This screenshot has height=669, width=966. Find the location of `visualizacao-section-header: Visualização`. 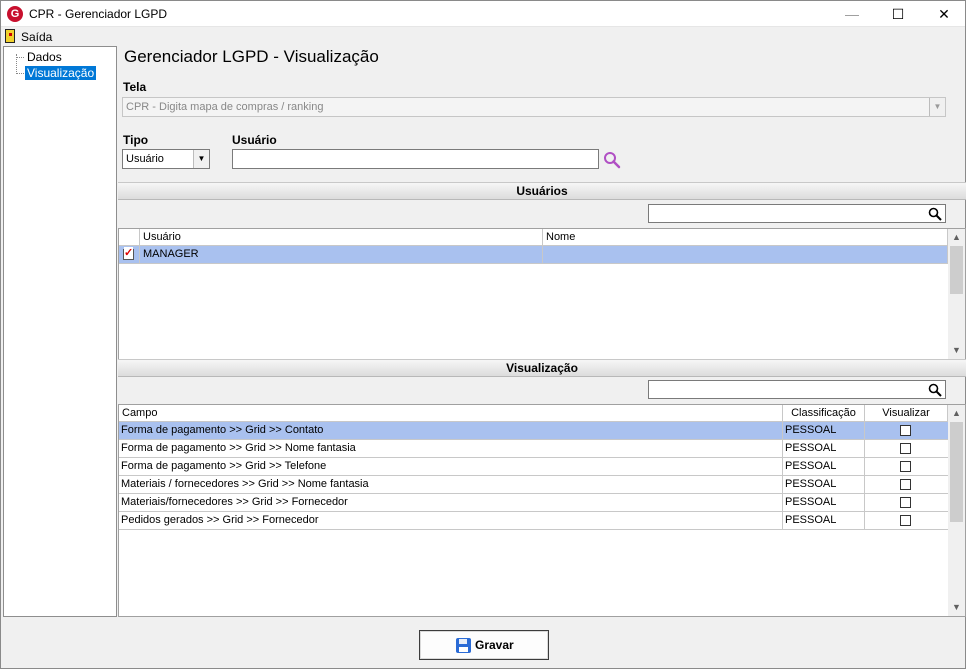

visualizacao-section-header: Visualização is located at coordinates (542, 368).